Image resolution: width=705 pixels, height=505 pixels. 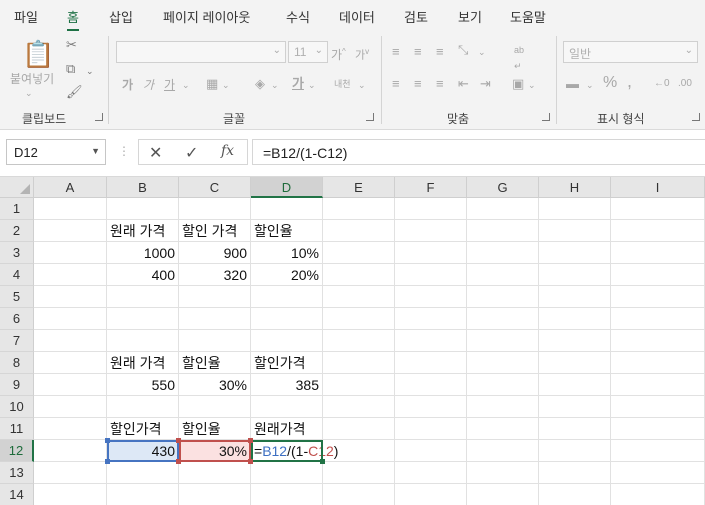 I want to click on range-handle-b12, so click(x=107, y=461).